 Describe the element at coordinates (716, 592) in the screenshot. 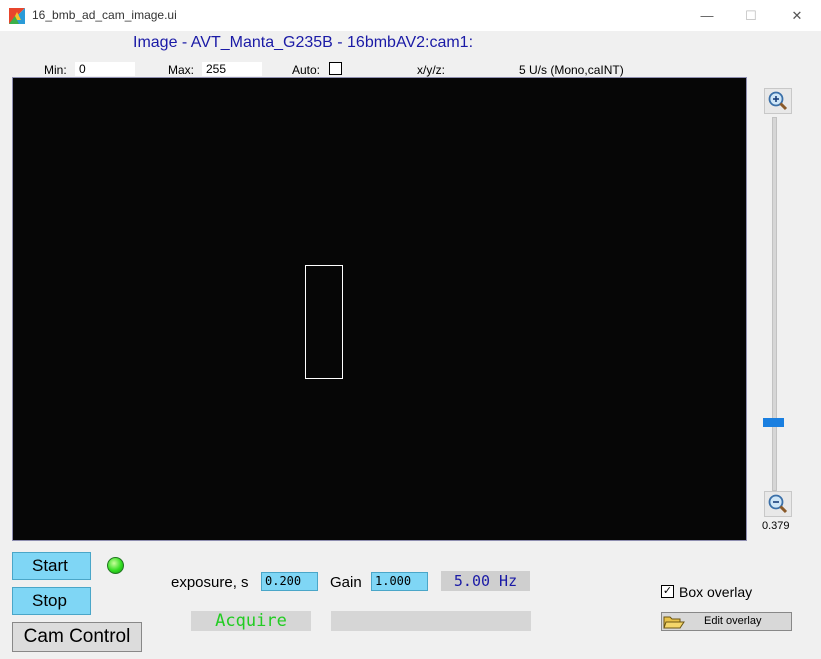

I see `box-overlay-label: Box overlay` at that location.